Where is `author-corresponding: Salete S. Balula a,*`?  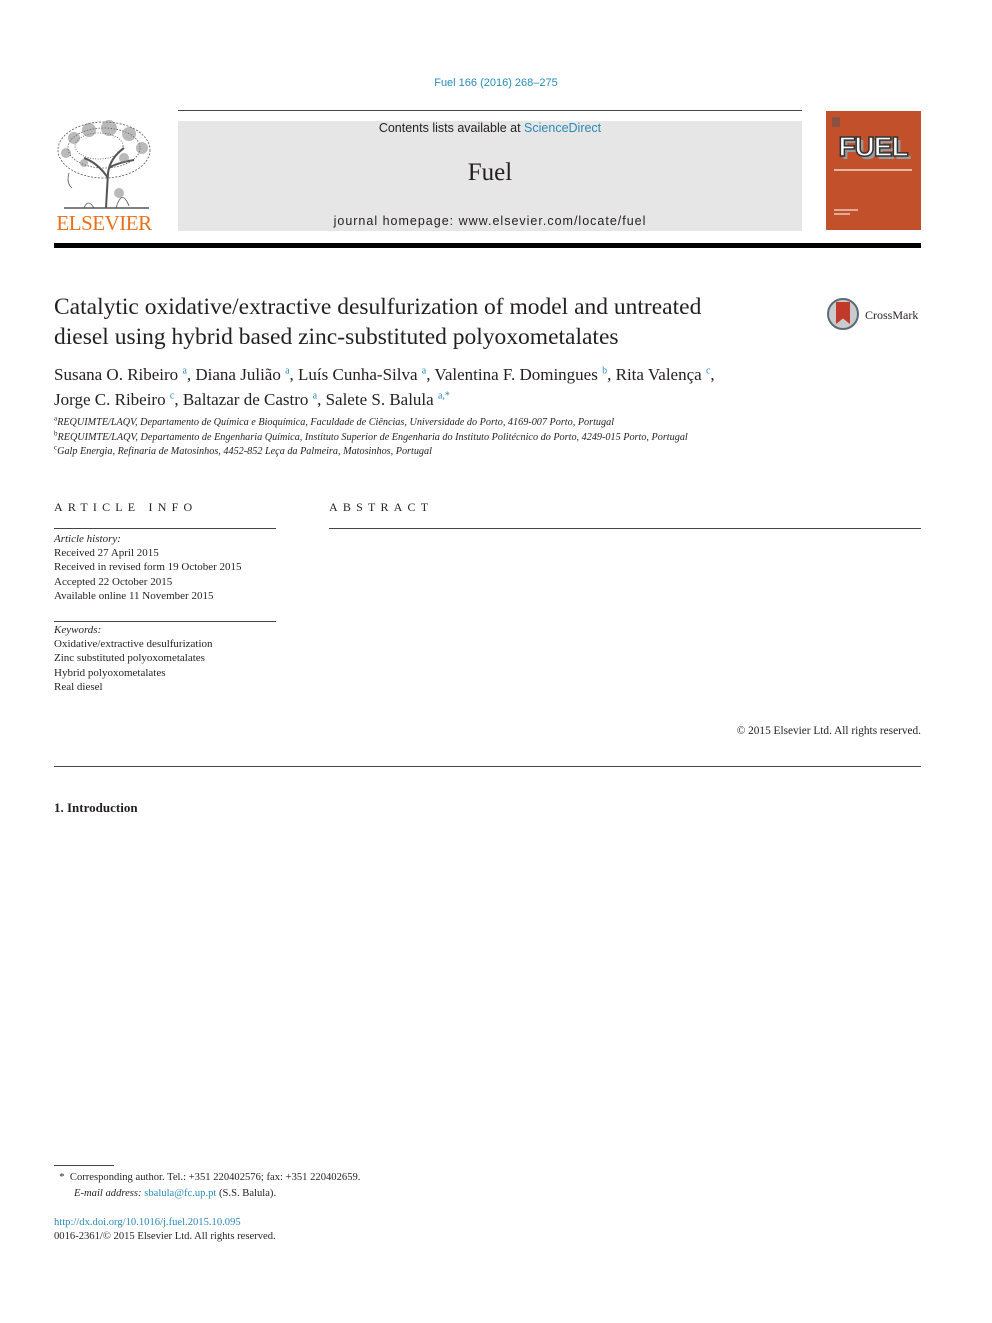
author-corresponding: Salete S. Balula a,* is located at coordinates (388, 399).